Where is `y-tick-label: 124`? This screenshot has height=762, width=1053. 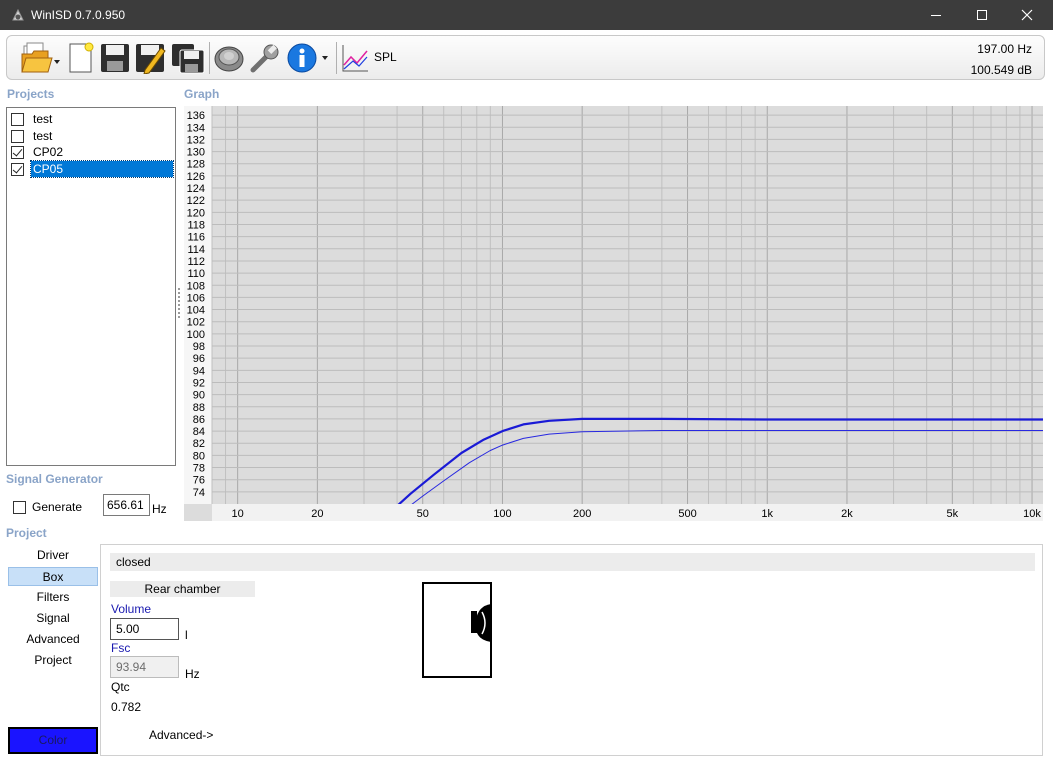
y-tick-label: 124 is located at coordinates (196, 189).